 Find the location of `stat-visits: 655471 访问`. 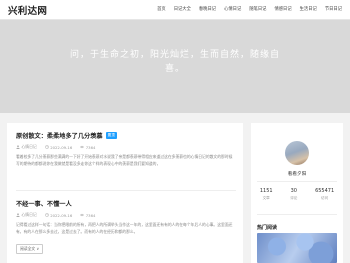

stat-visits: 655471 访问 is located at coordinates (324, 194).